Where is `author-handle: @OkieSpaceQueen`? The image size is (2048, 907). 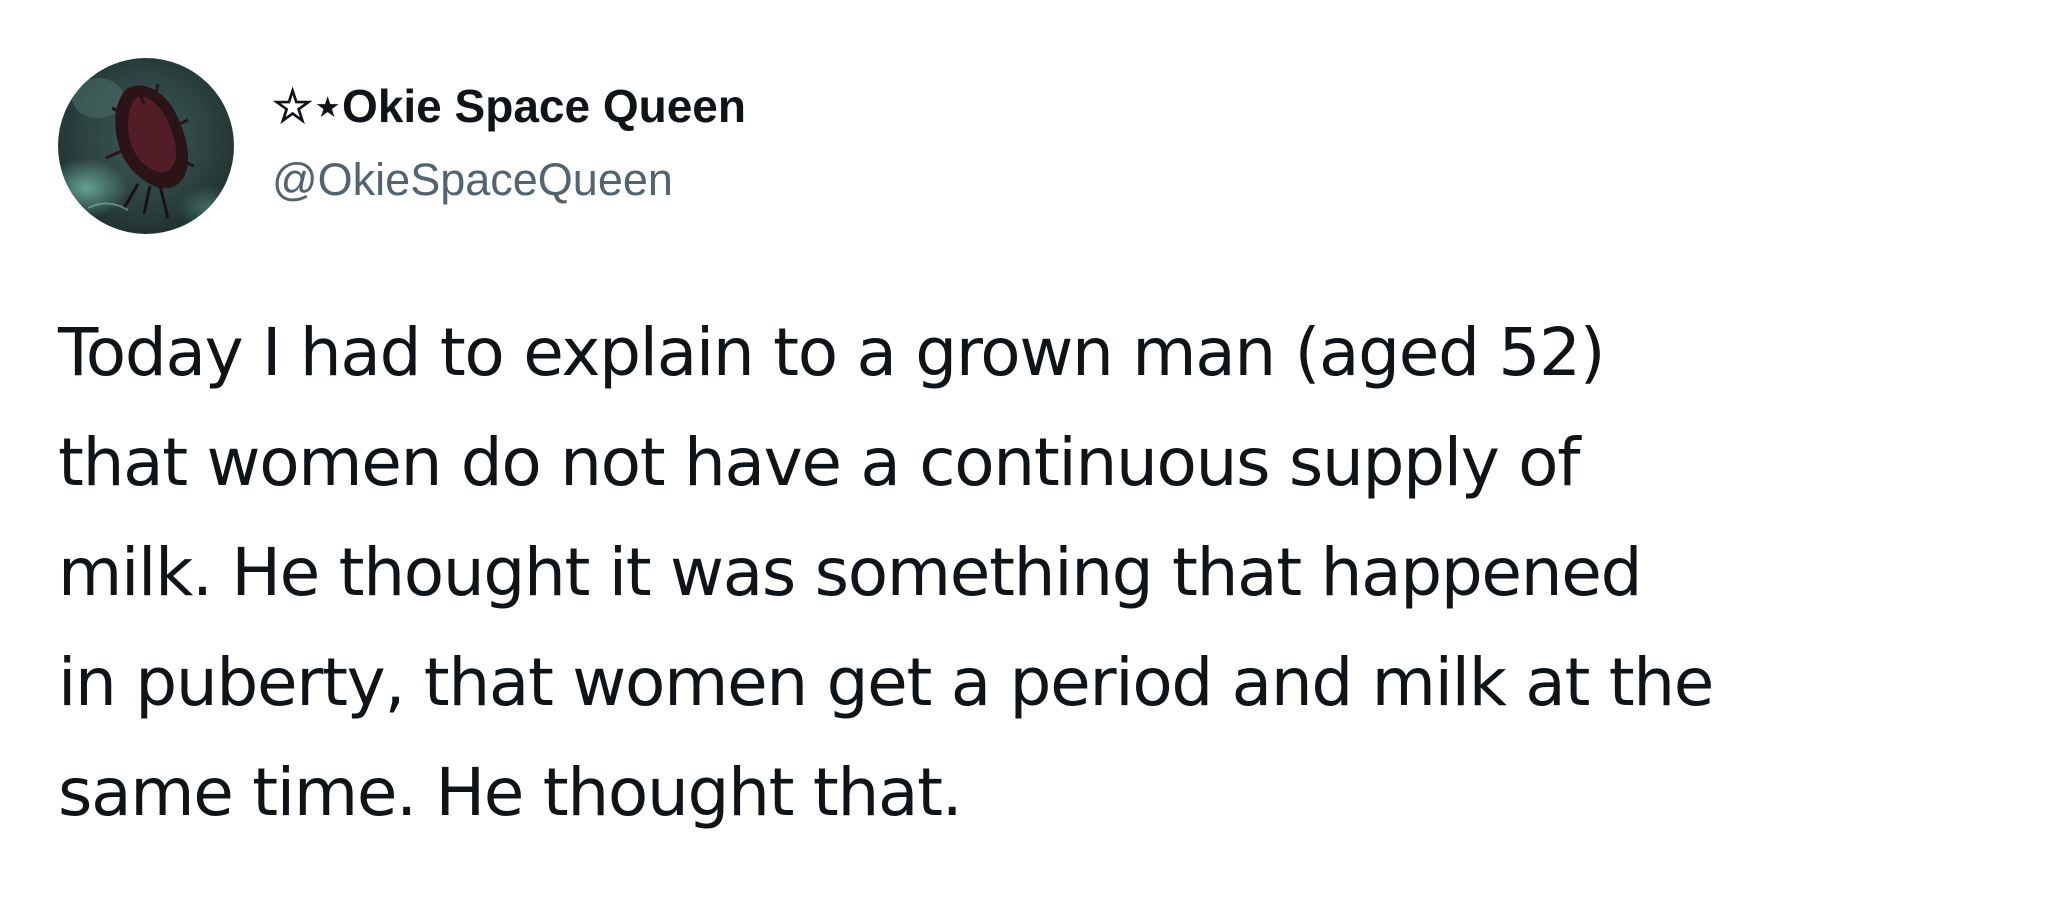
author-handle: @OkieSpaceQueen is located at coordinates (472, 180).